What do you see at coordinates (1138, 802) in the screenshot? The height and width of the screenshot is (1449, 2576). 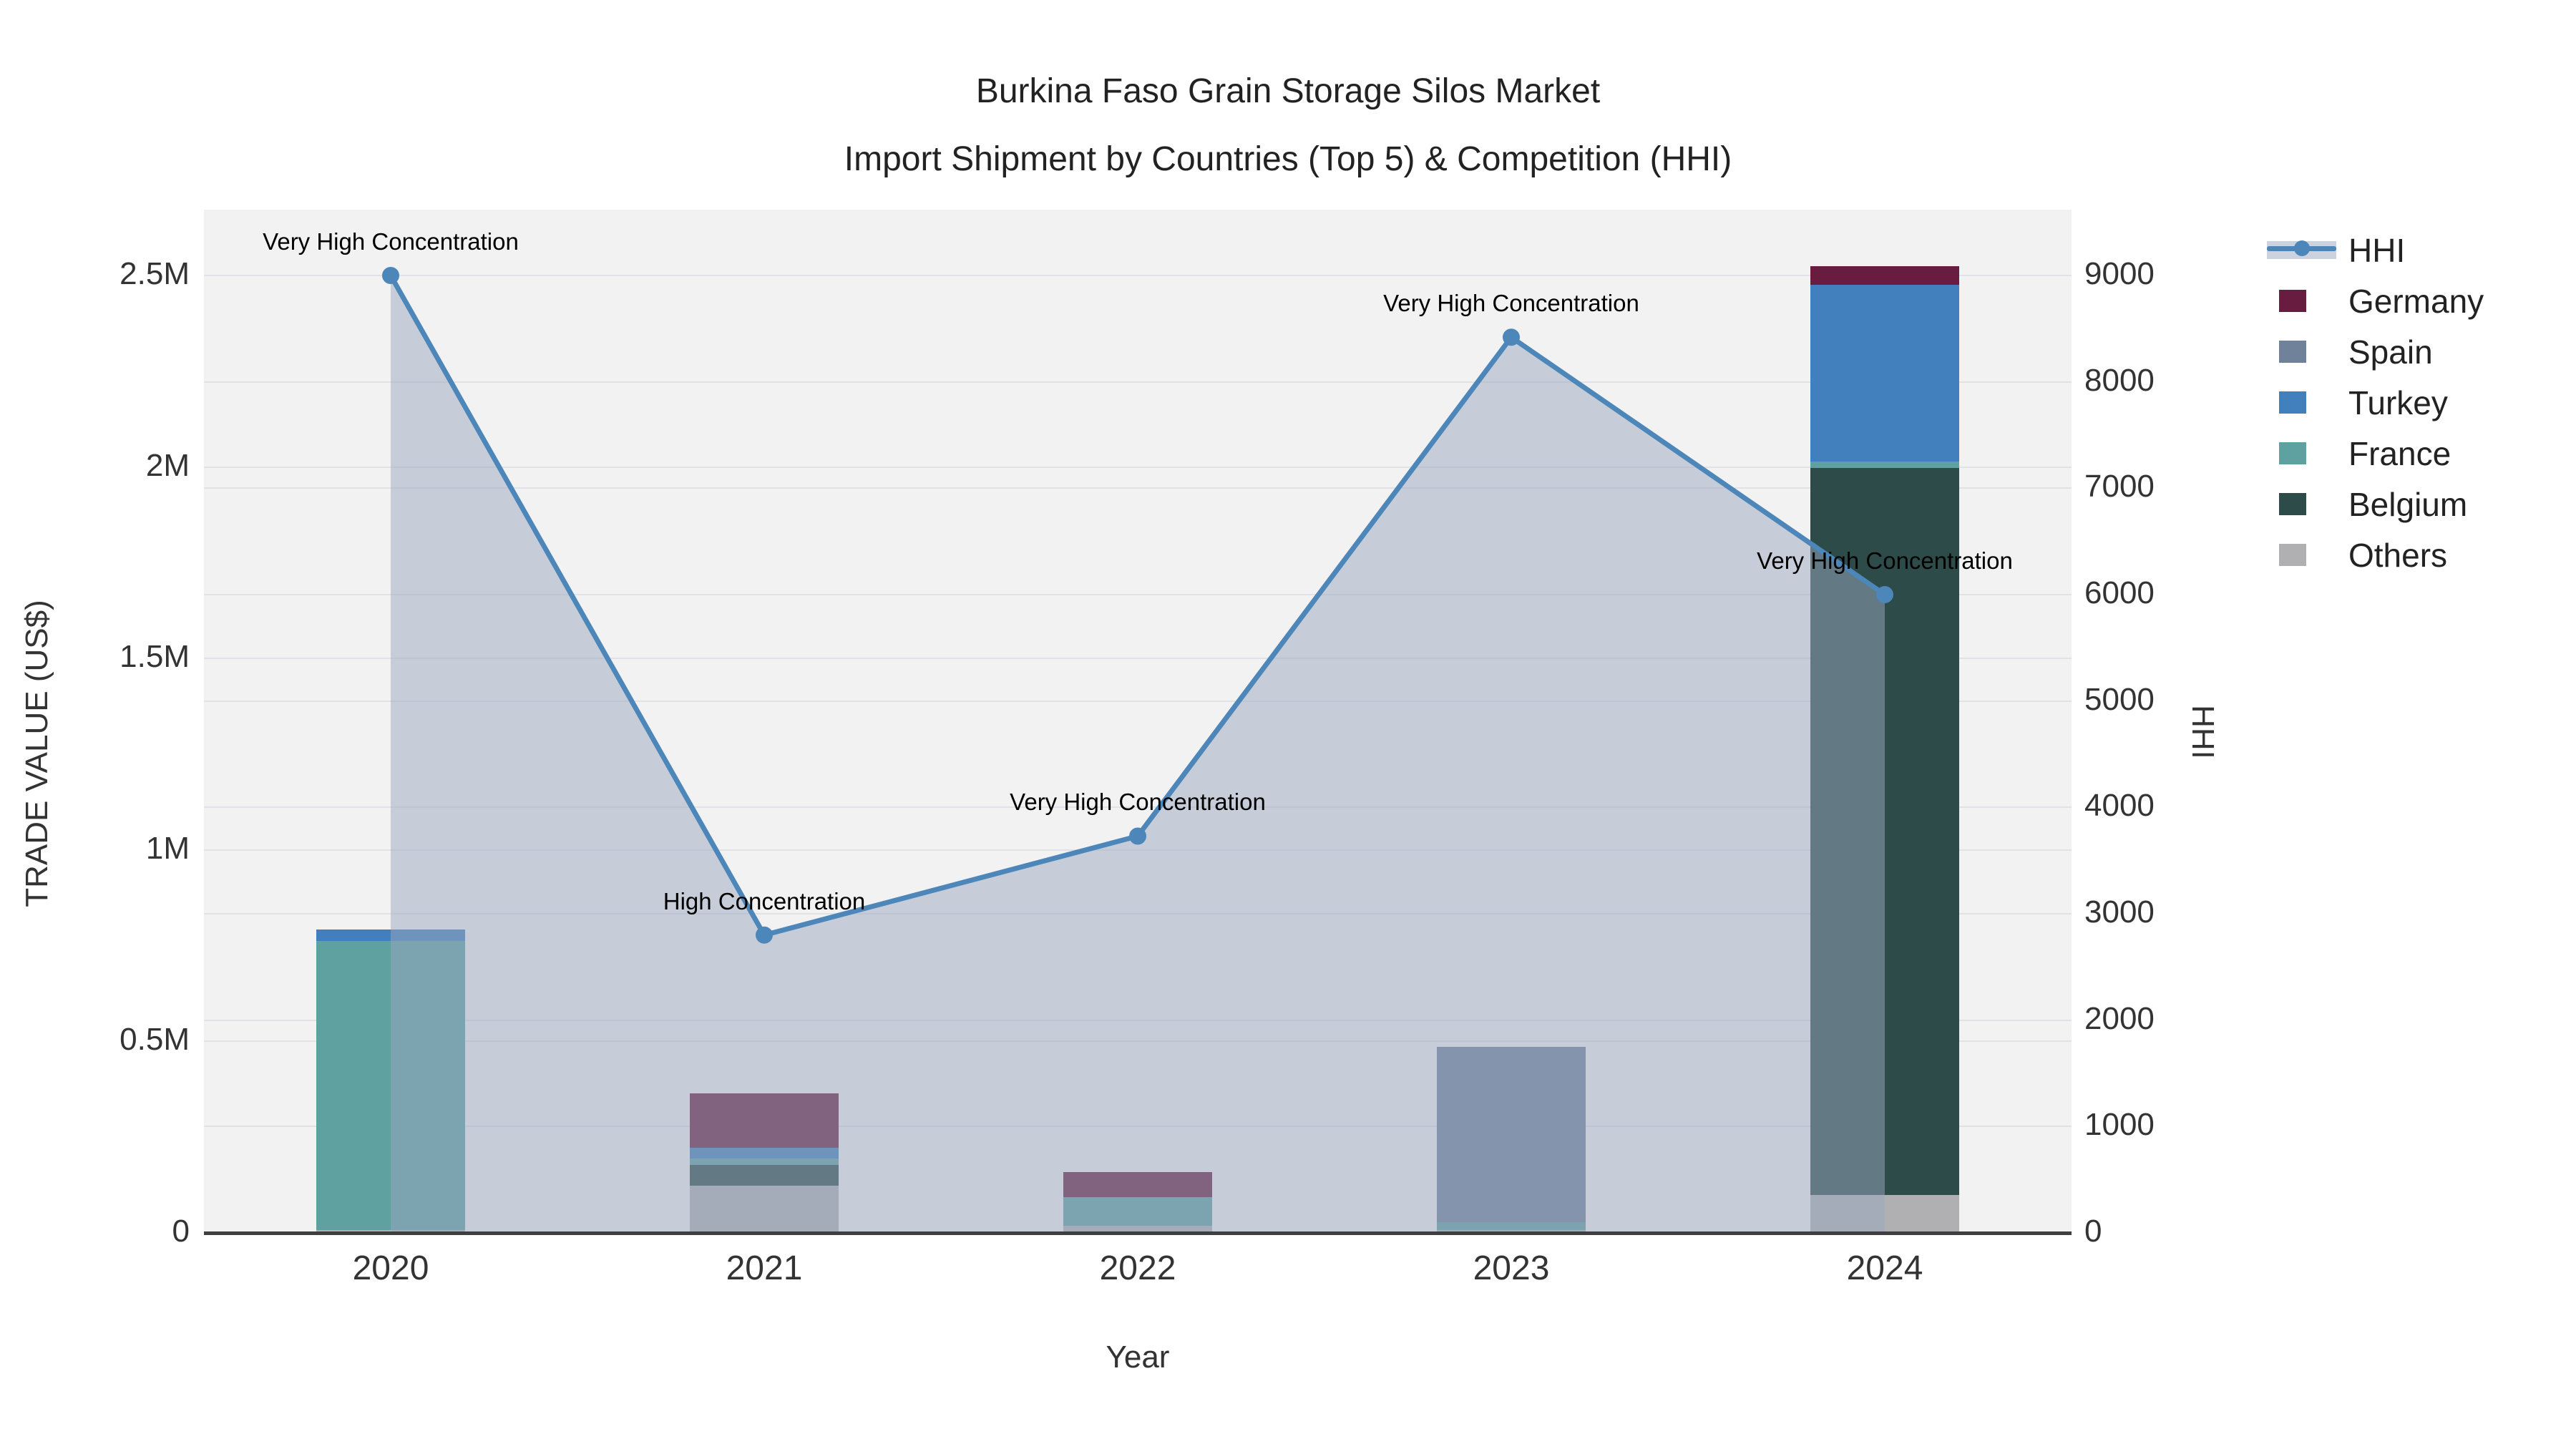 I see `annotation-2022: Very High Concentration` at bounding box center [1138, 802].